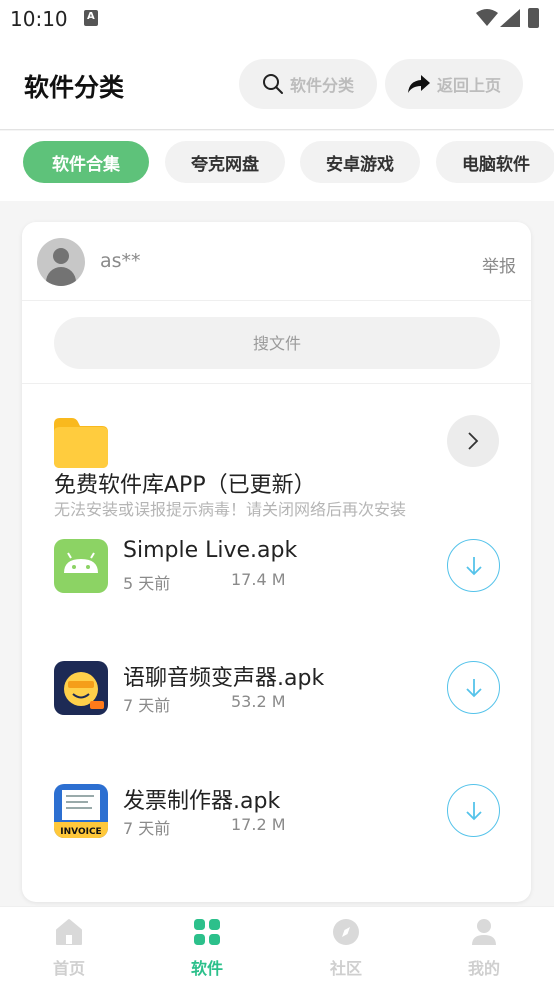 The width and height of the screenshot is (554, 986). What do you see at coordinates (258, 579) in the screenshot?
I see `file-size: 17.4 M` at bounding box center [258, 579].